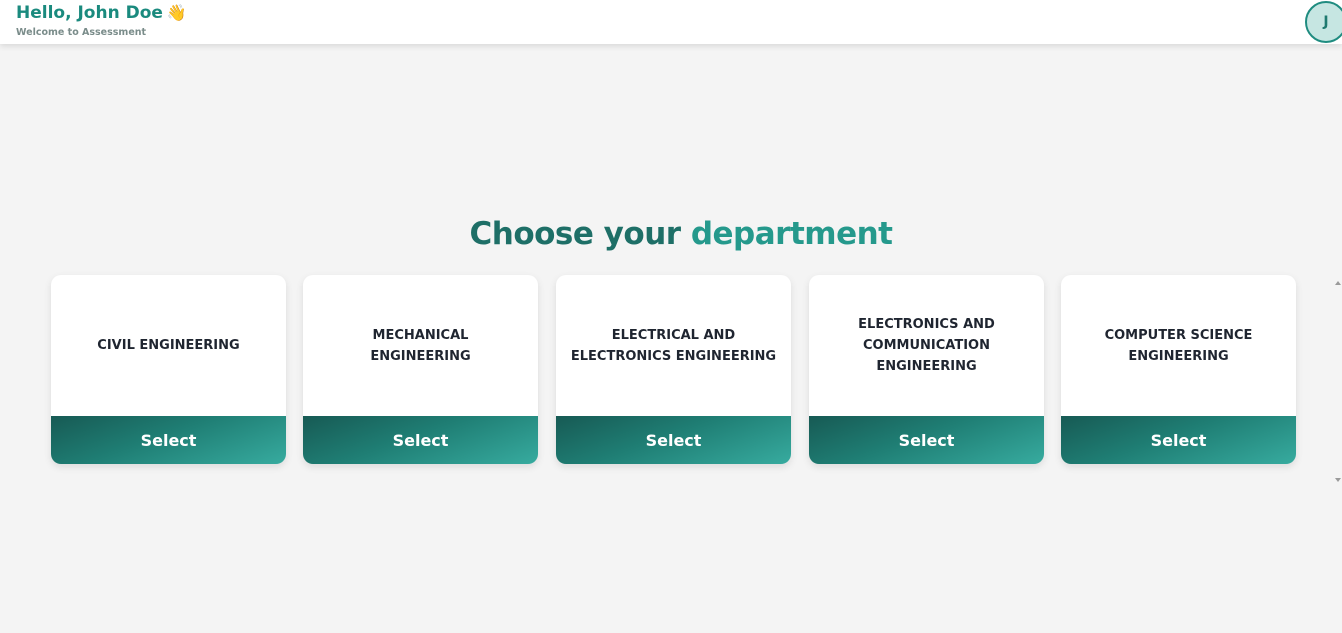 The width and height of the screenshot is (1342, 633). Describe the element at coordinates (1178, 369) in the screenshot. I see `department-card-cse: COMPUTER SCIENCE ENGINEERING Select` at that location.